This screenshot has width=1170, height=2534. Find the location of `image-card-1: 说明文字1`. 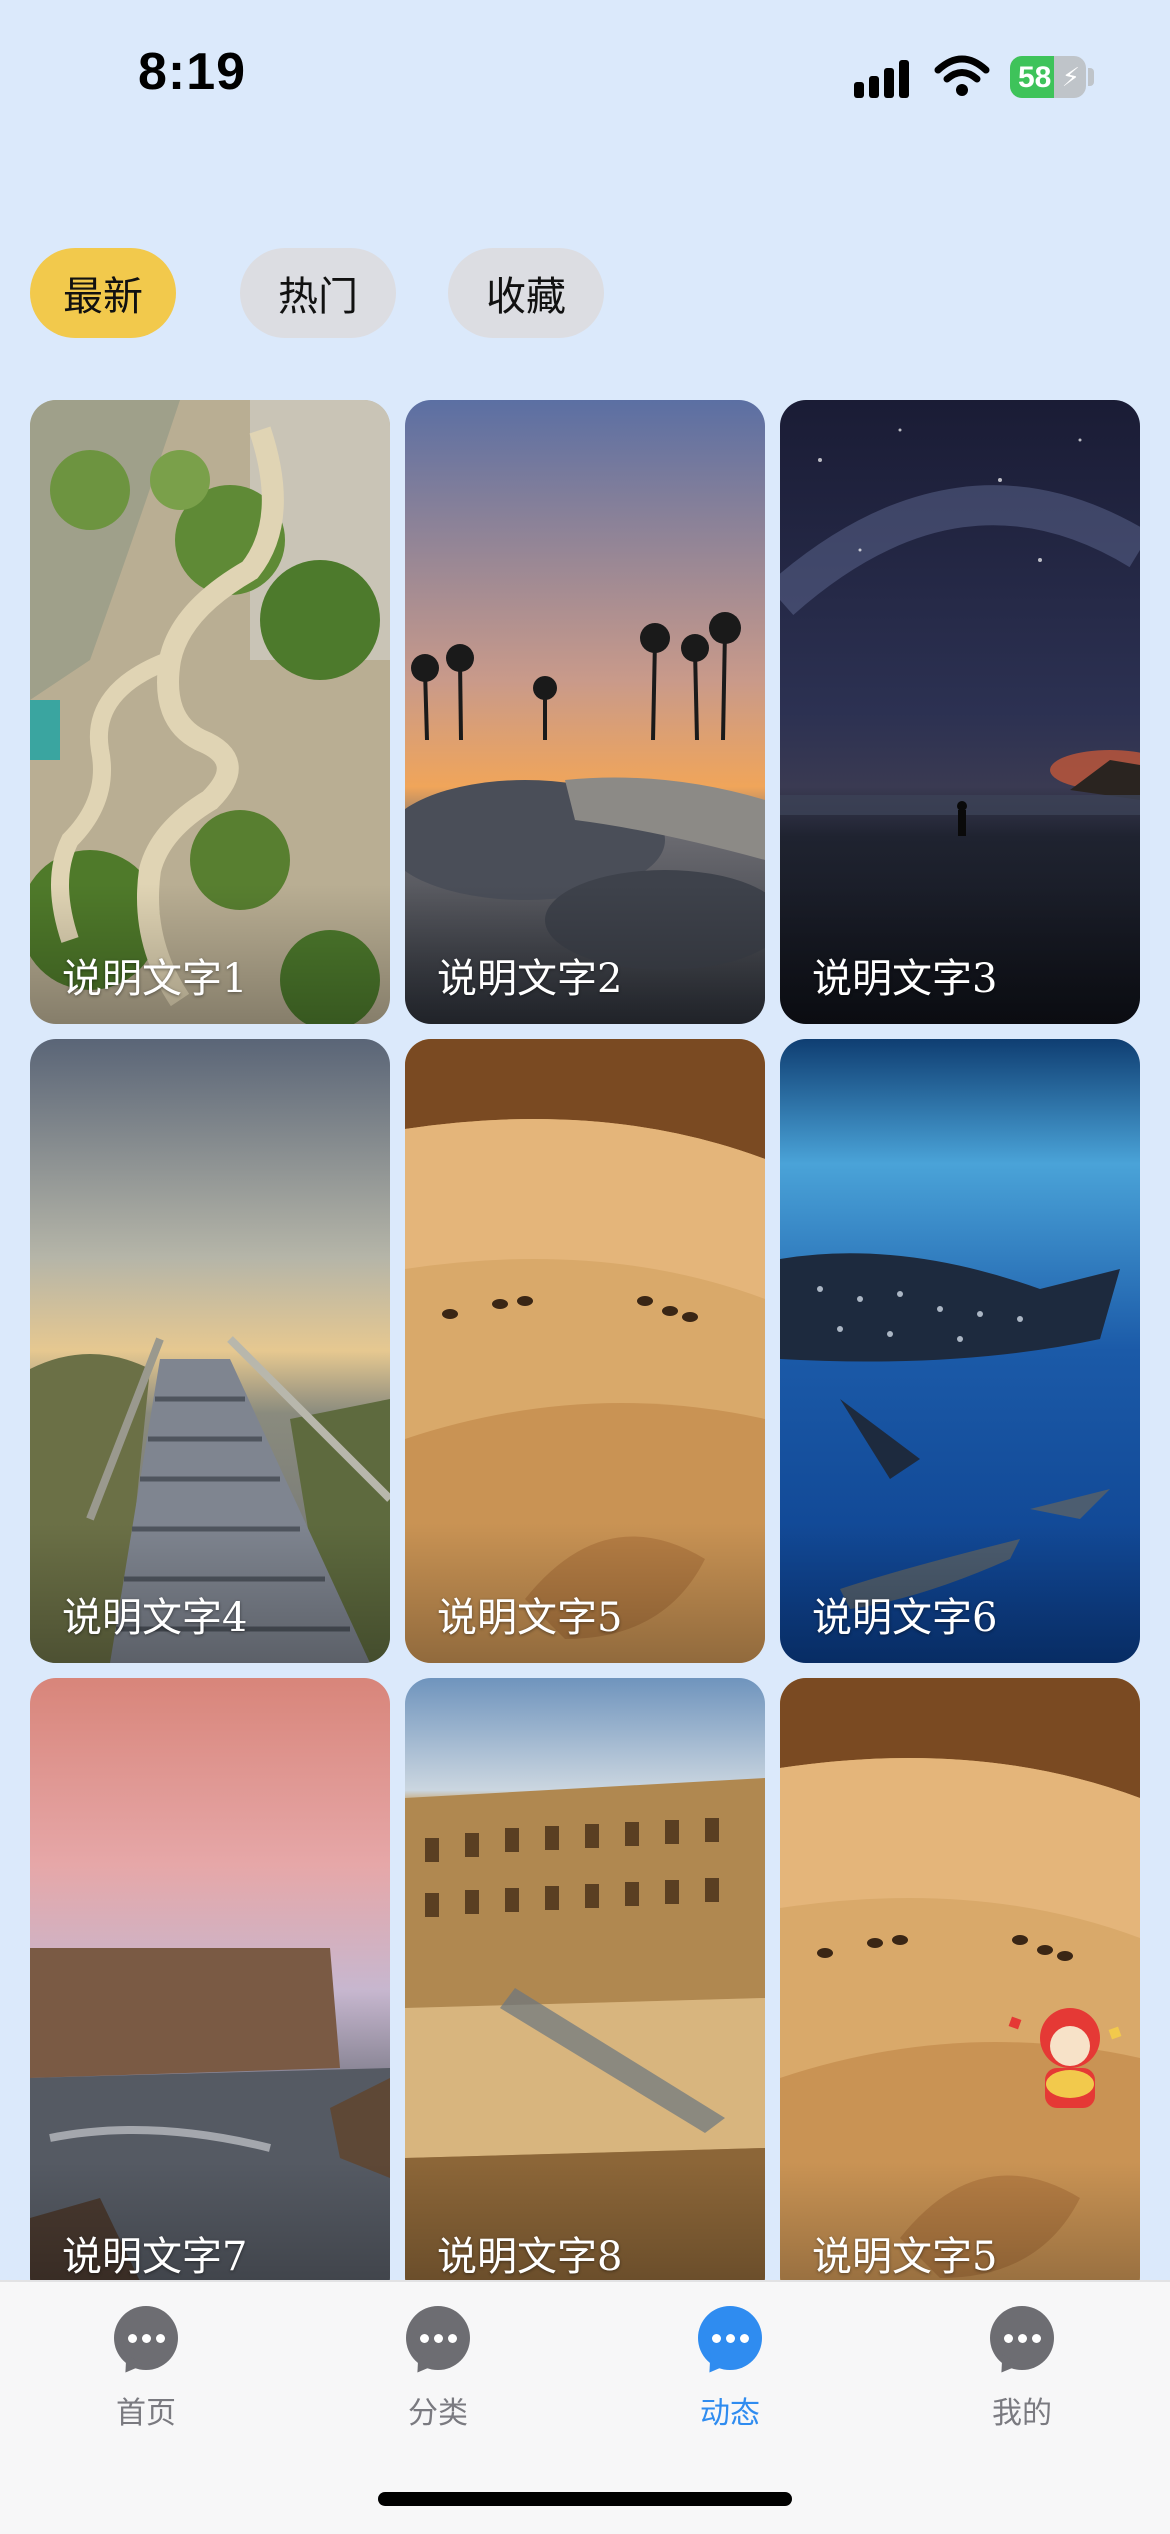

image-card-1: 说明文字1 is located at coordinates (210, 712).